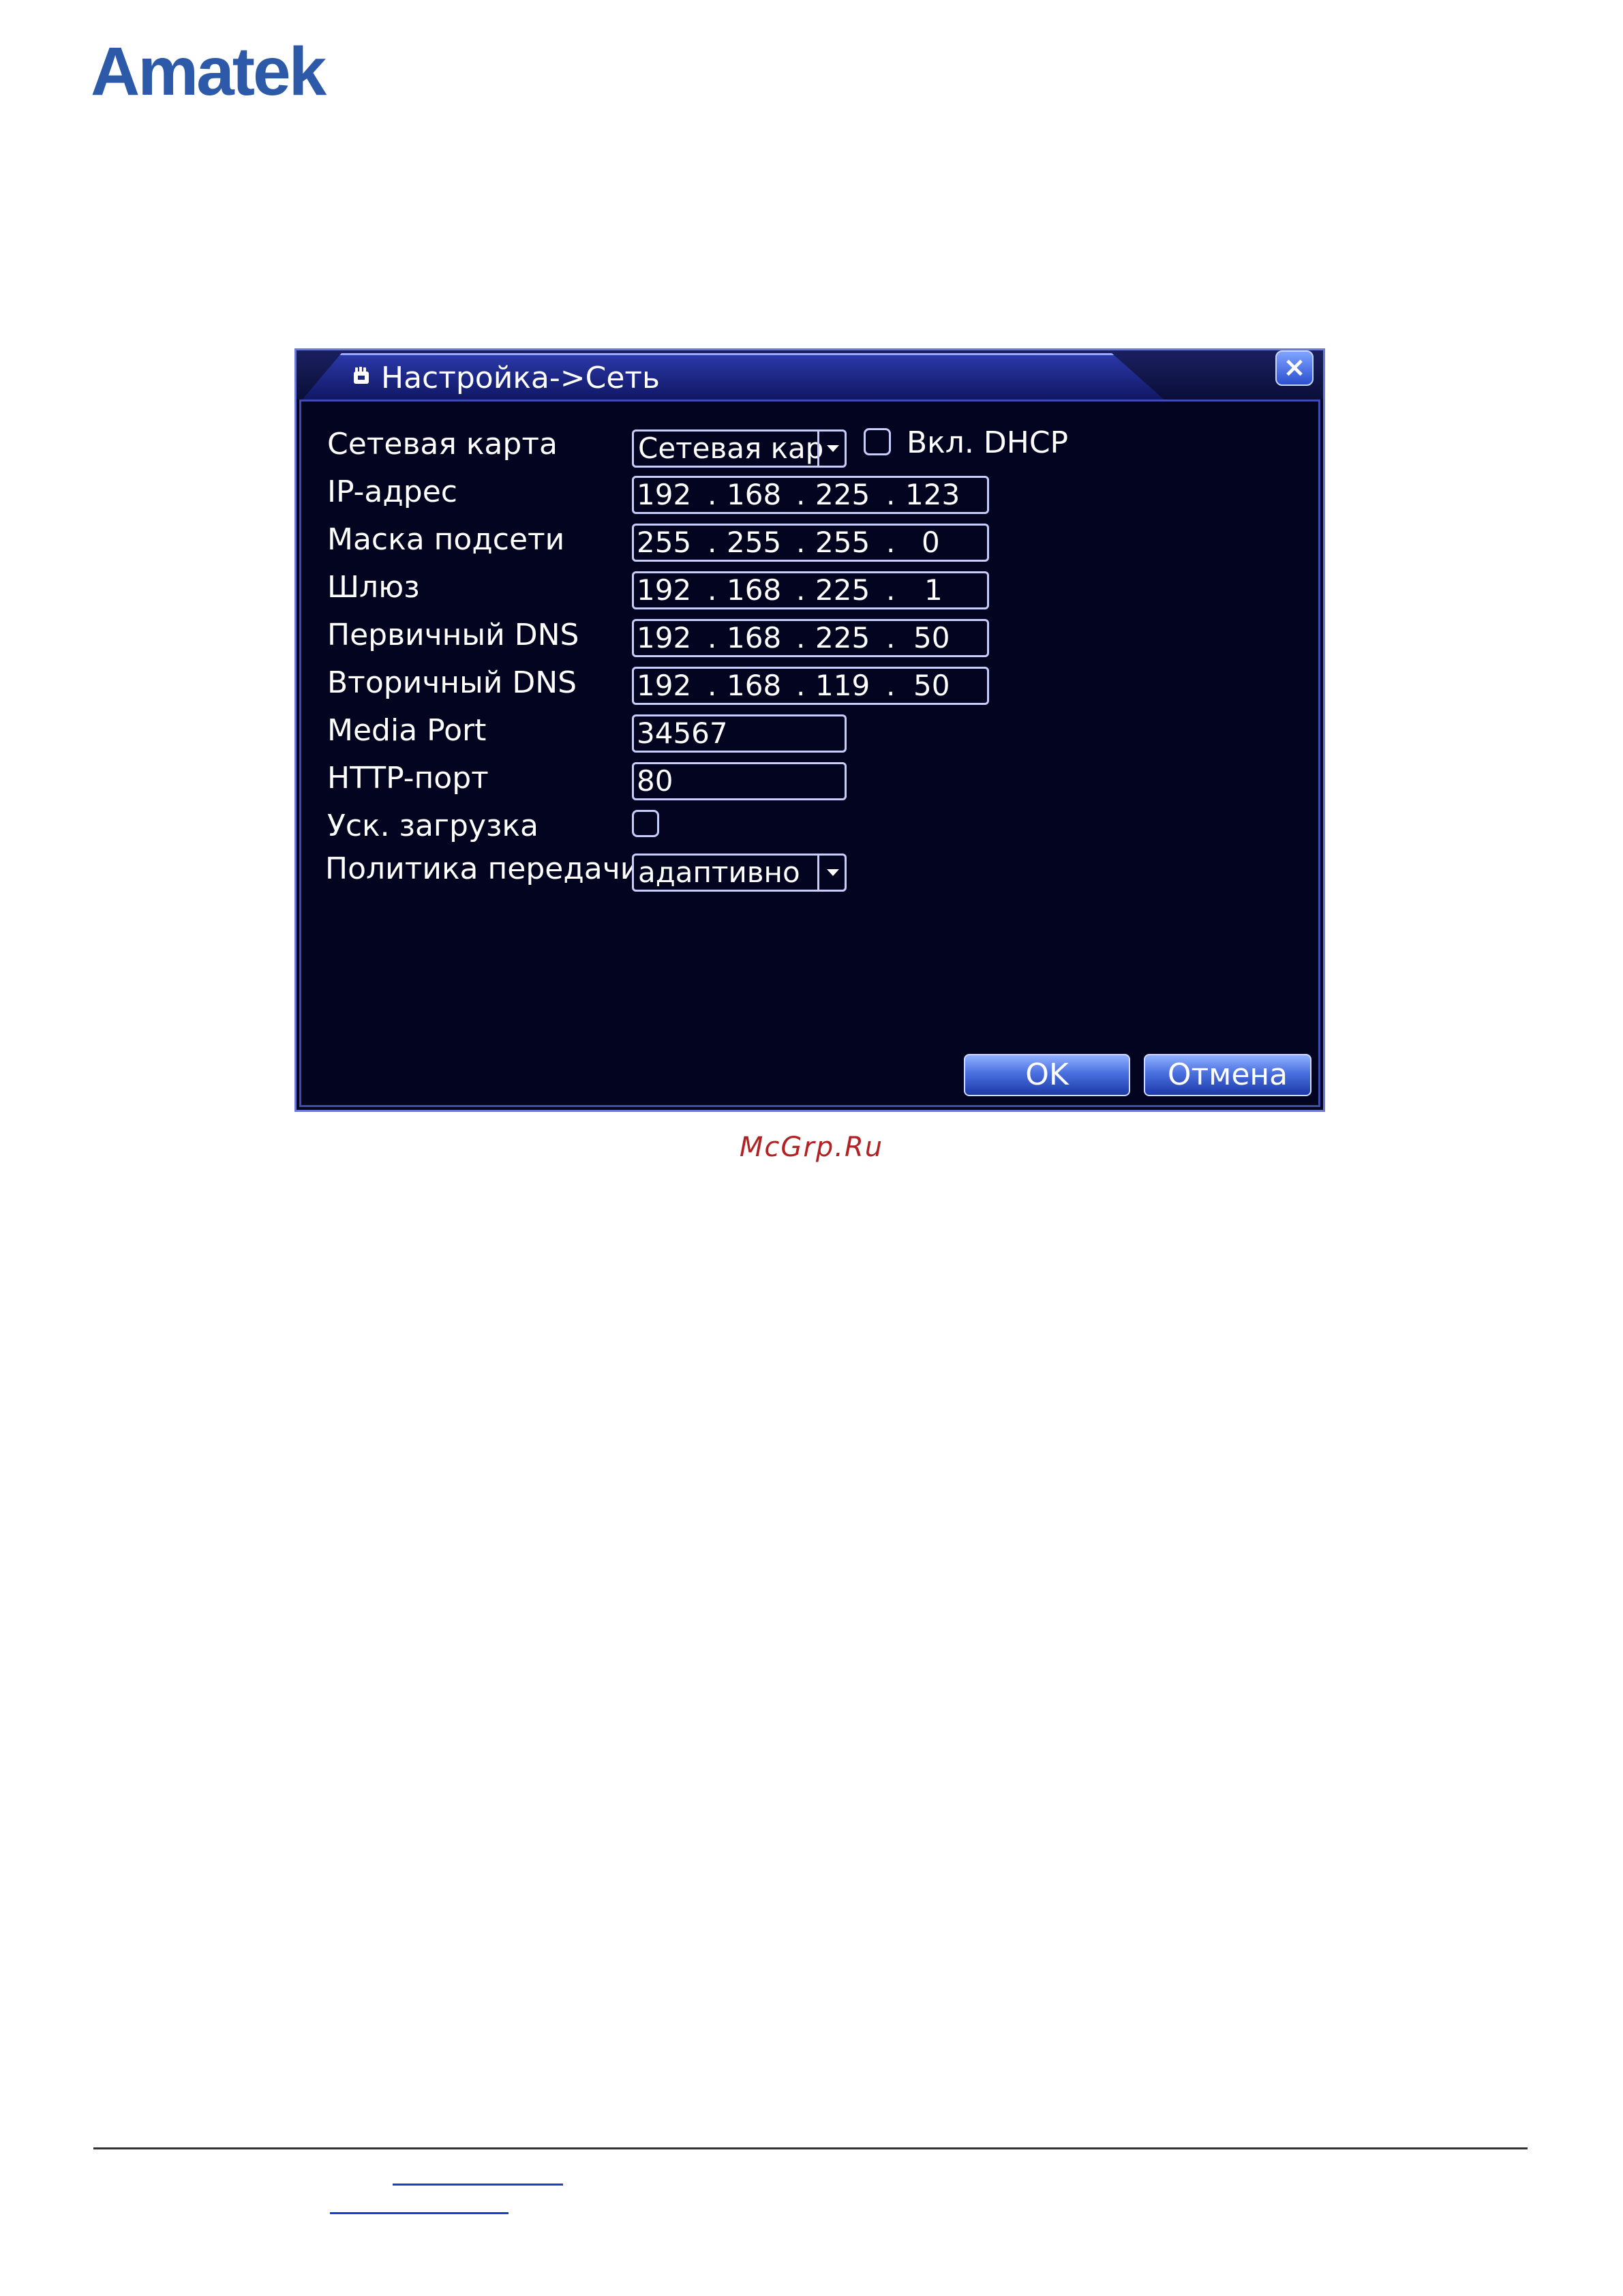 The image size is (1623, 2296). What do you see at coordinates (452, 682) in the screenshot?
I see `label-secondary-dns: Вторичный DNS` at bounding box center [452, 682].